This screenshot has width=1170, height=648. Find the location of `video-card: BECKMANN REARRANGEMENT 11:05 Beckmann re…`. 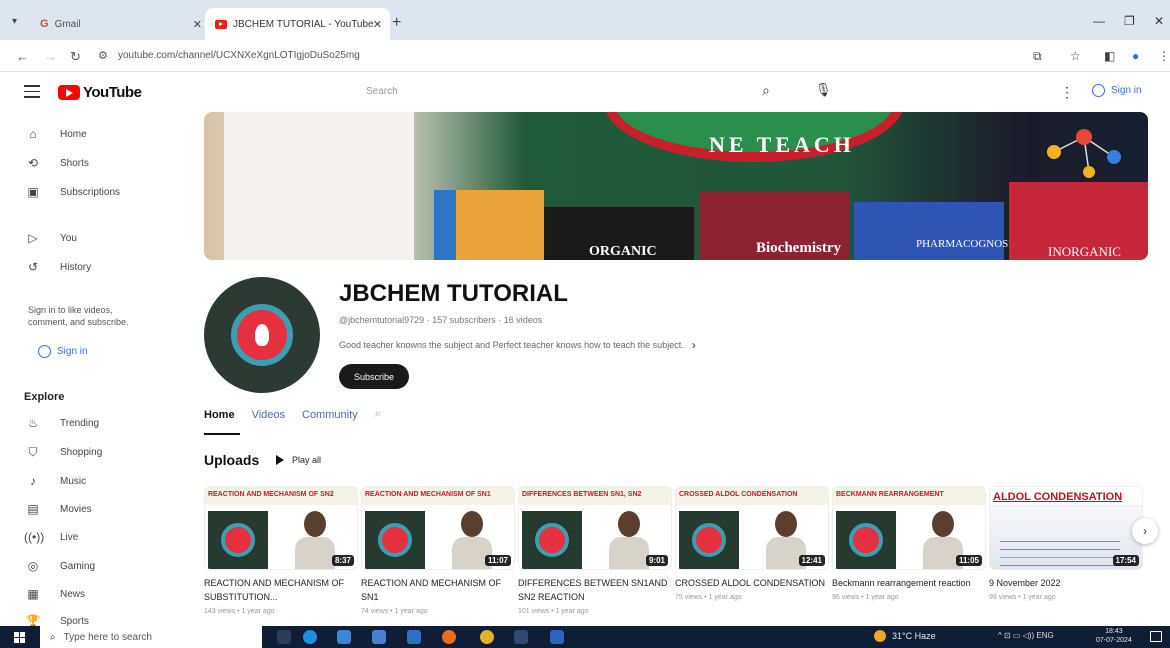

video-card: BECKMANN REARRANGEMENT 11:05 Beckmann re… is located at coordinates (909, 543).